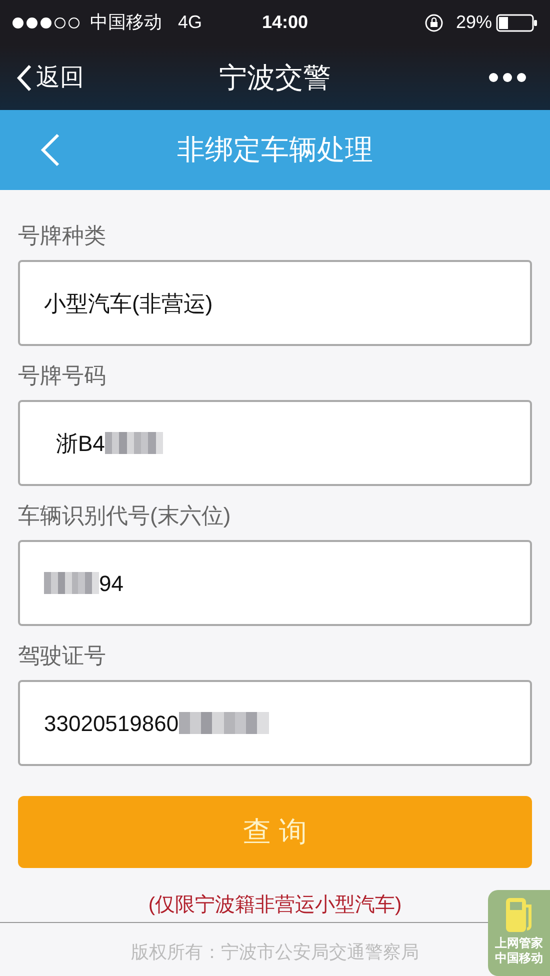 The height and width of the screenshot is (976, 550). Describe the element at coordinates (80, 444) in the screenshot. I see `field-value: 浙B4` at that location.